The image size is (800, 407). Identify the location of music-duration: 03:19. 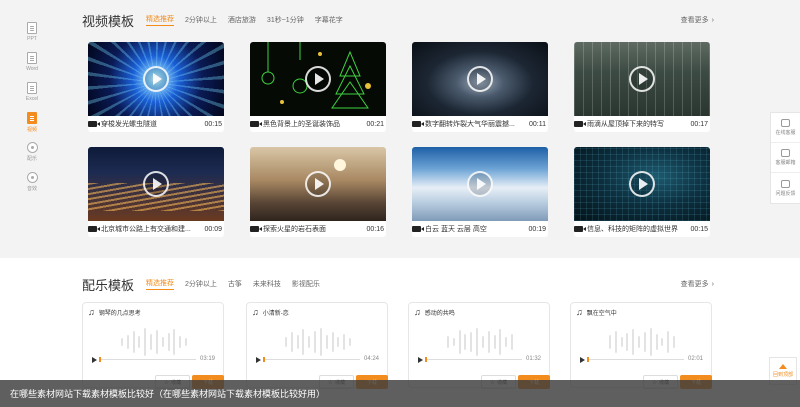
(207, 359).